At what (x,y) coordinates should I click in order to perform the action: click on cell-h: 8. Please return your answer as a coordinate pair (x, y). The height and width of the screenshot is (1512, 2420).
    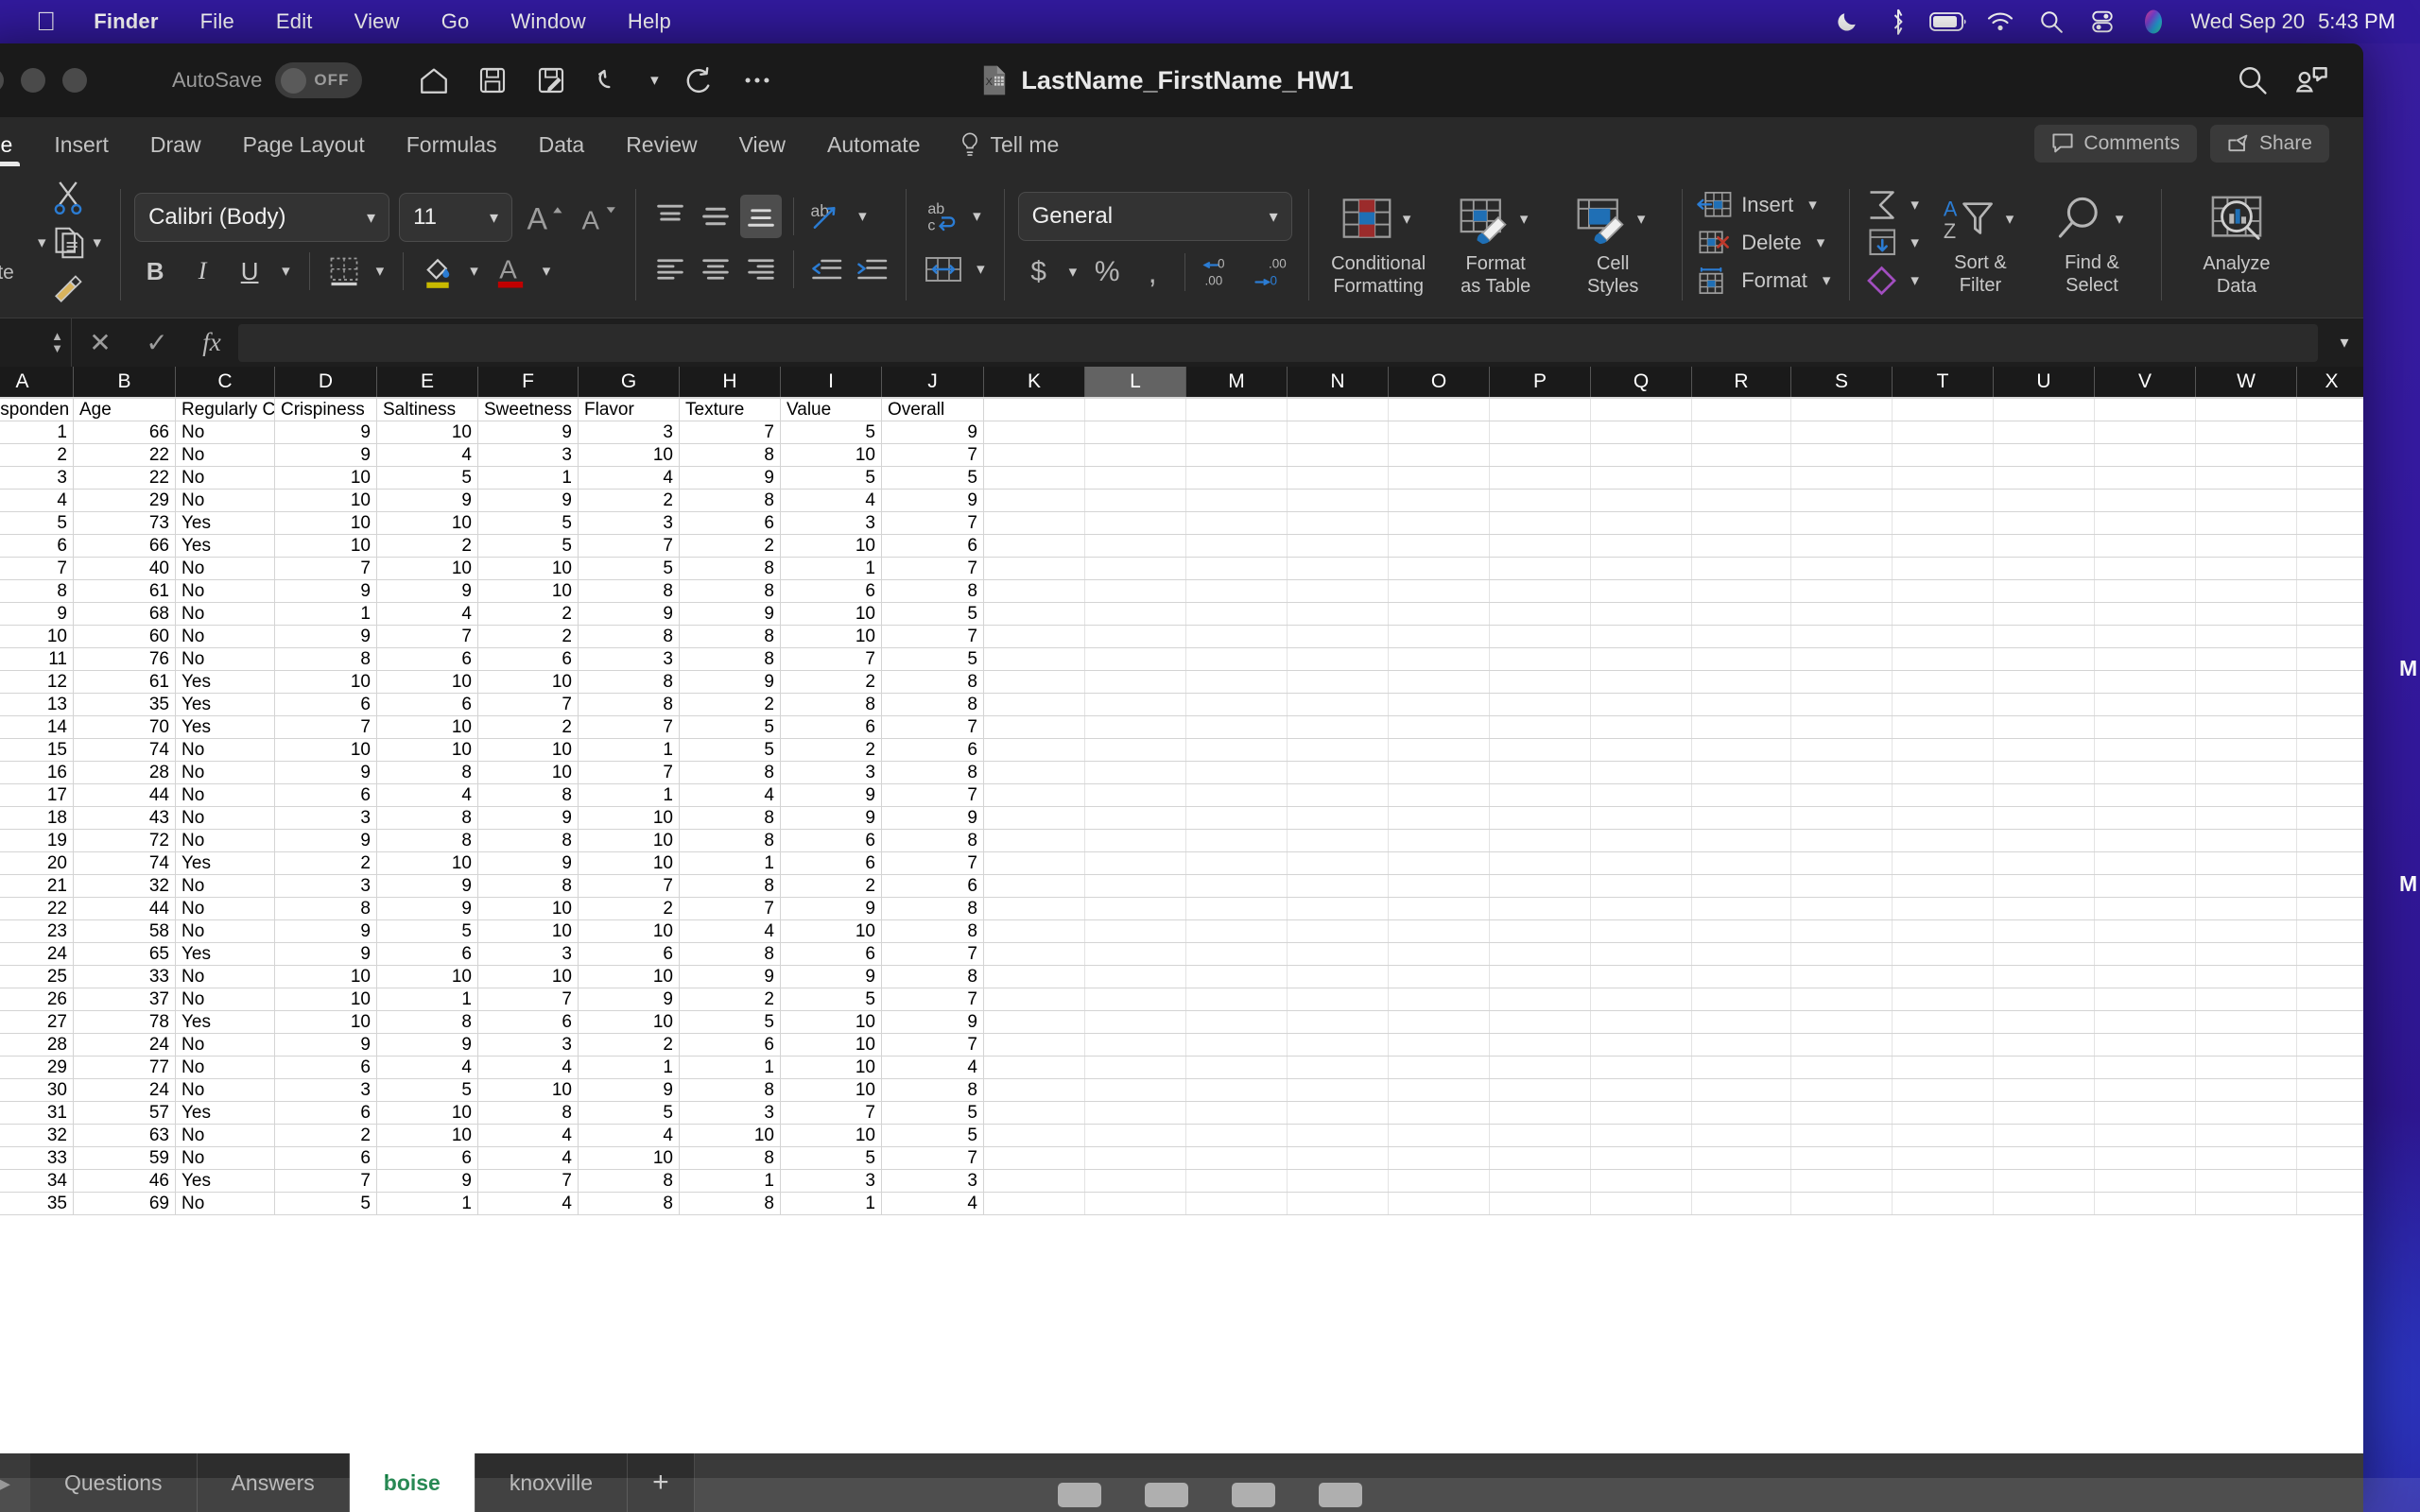
    Looking at the image, I should click on (730, 886).